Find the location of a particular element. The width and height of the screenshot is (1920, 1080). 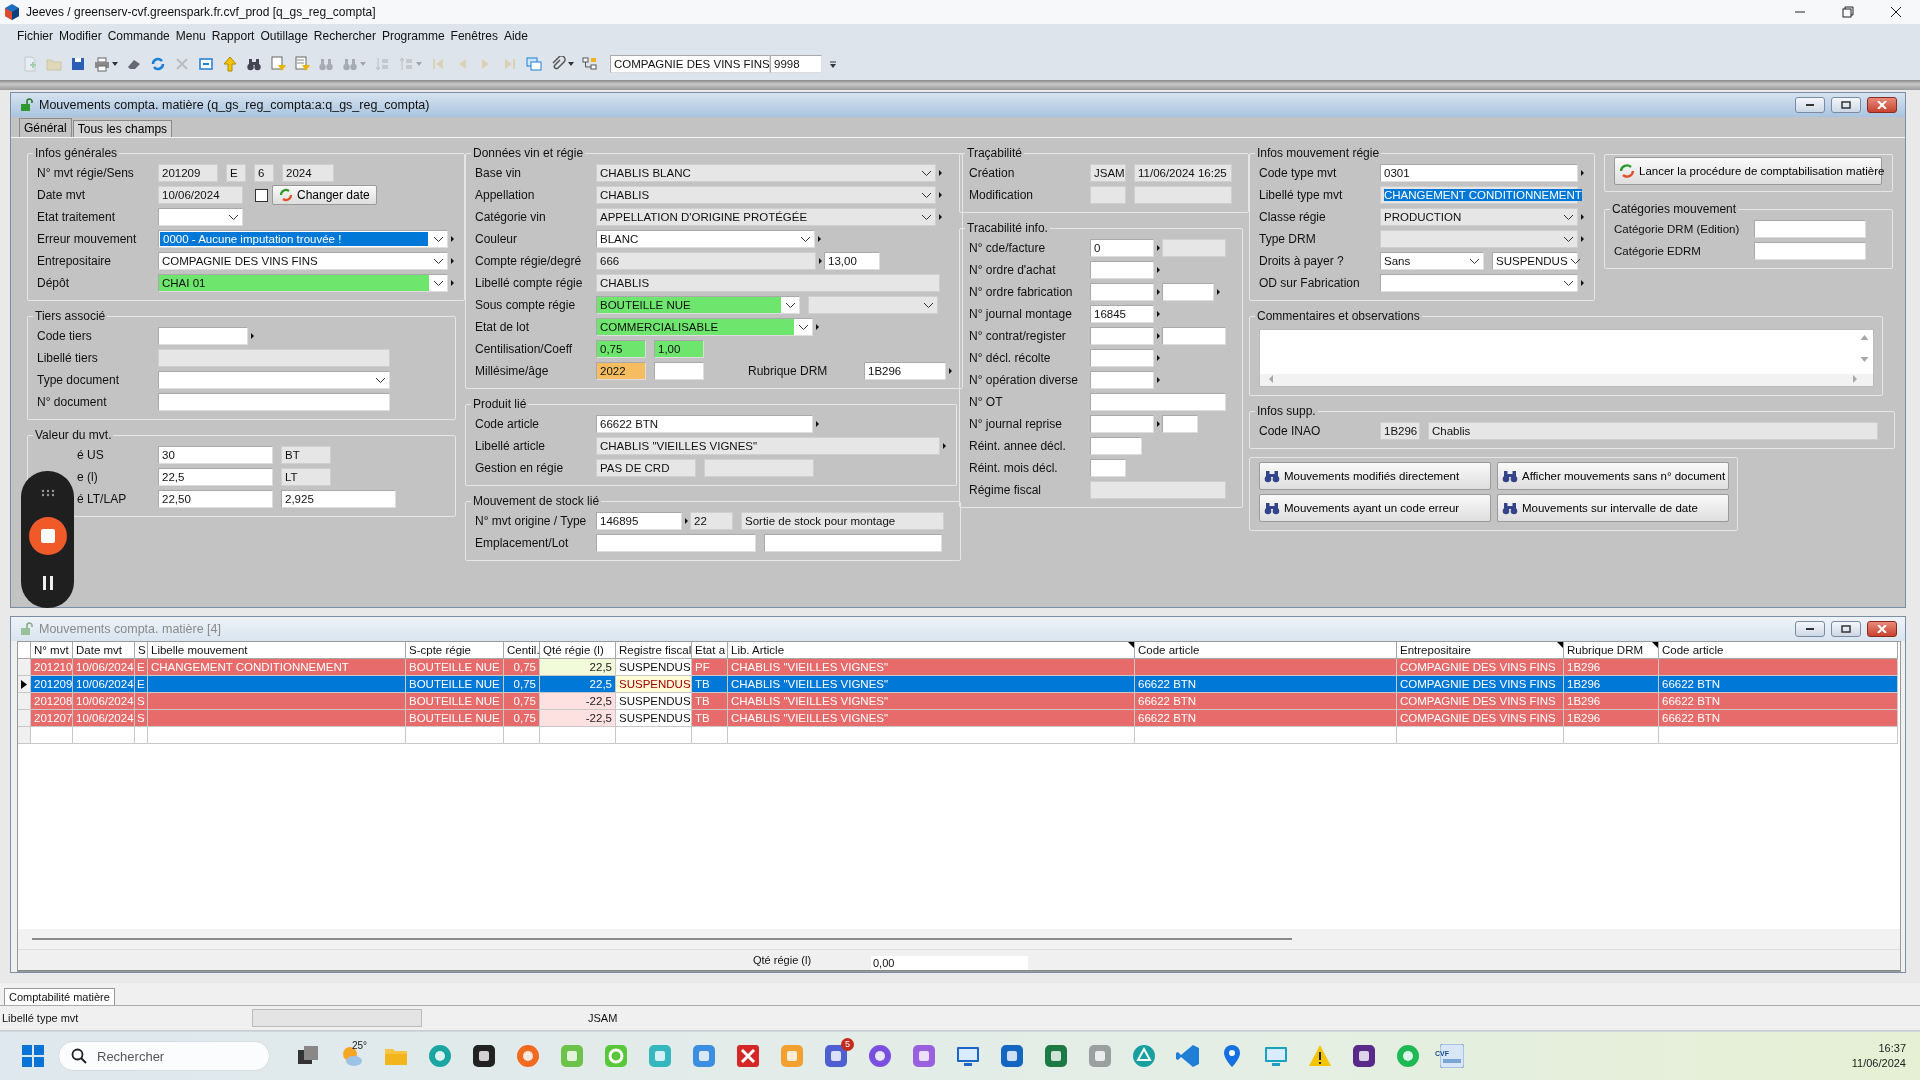

module-tab: Comptabilité matière is located at coordinates (59, 996).